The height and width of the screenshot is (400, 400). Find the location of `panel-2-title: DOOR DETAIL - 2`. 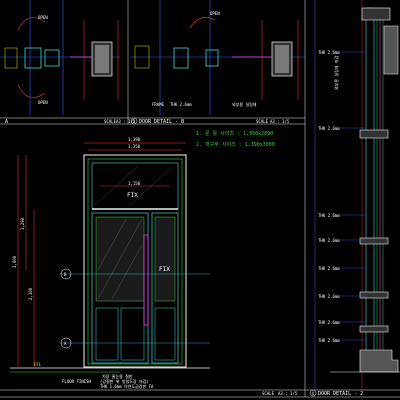

panel-2-title: DOOR DETAIL - 2 is located at coordinates (340, 394).